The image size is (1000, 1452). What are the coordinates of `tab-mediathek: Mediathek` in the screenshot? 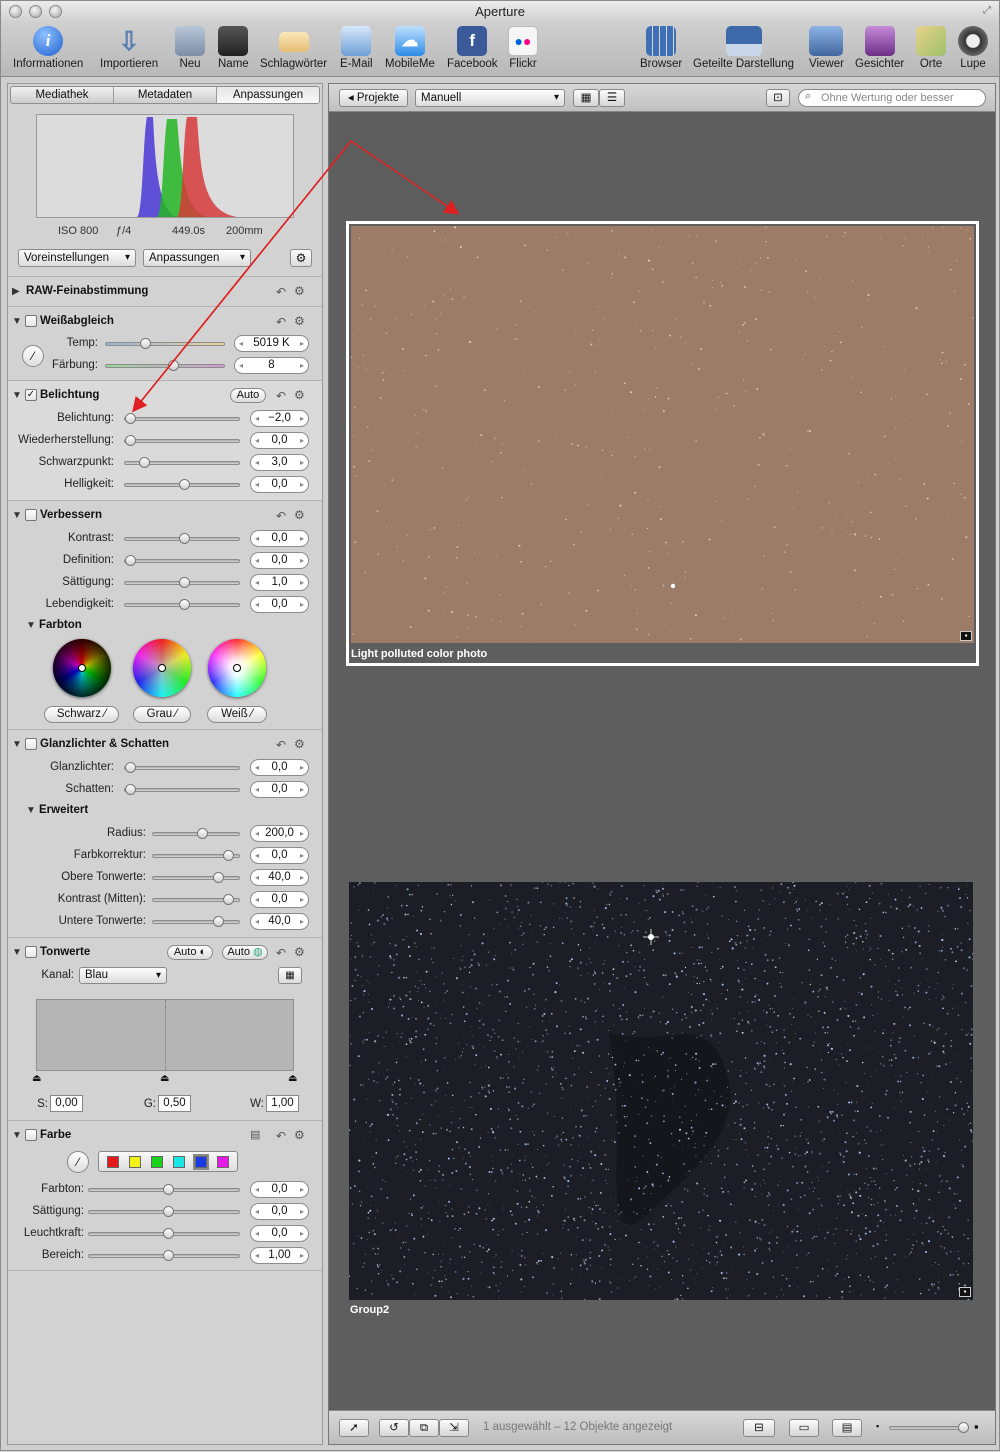 It's located at (62, 95).